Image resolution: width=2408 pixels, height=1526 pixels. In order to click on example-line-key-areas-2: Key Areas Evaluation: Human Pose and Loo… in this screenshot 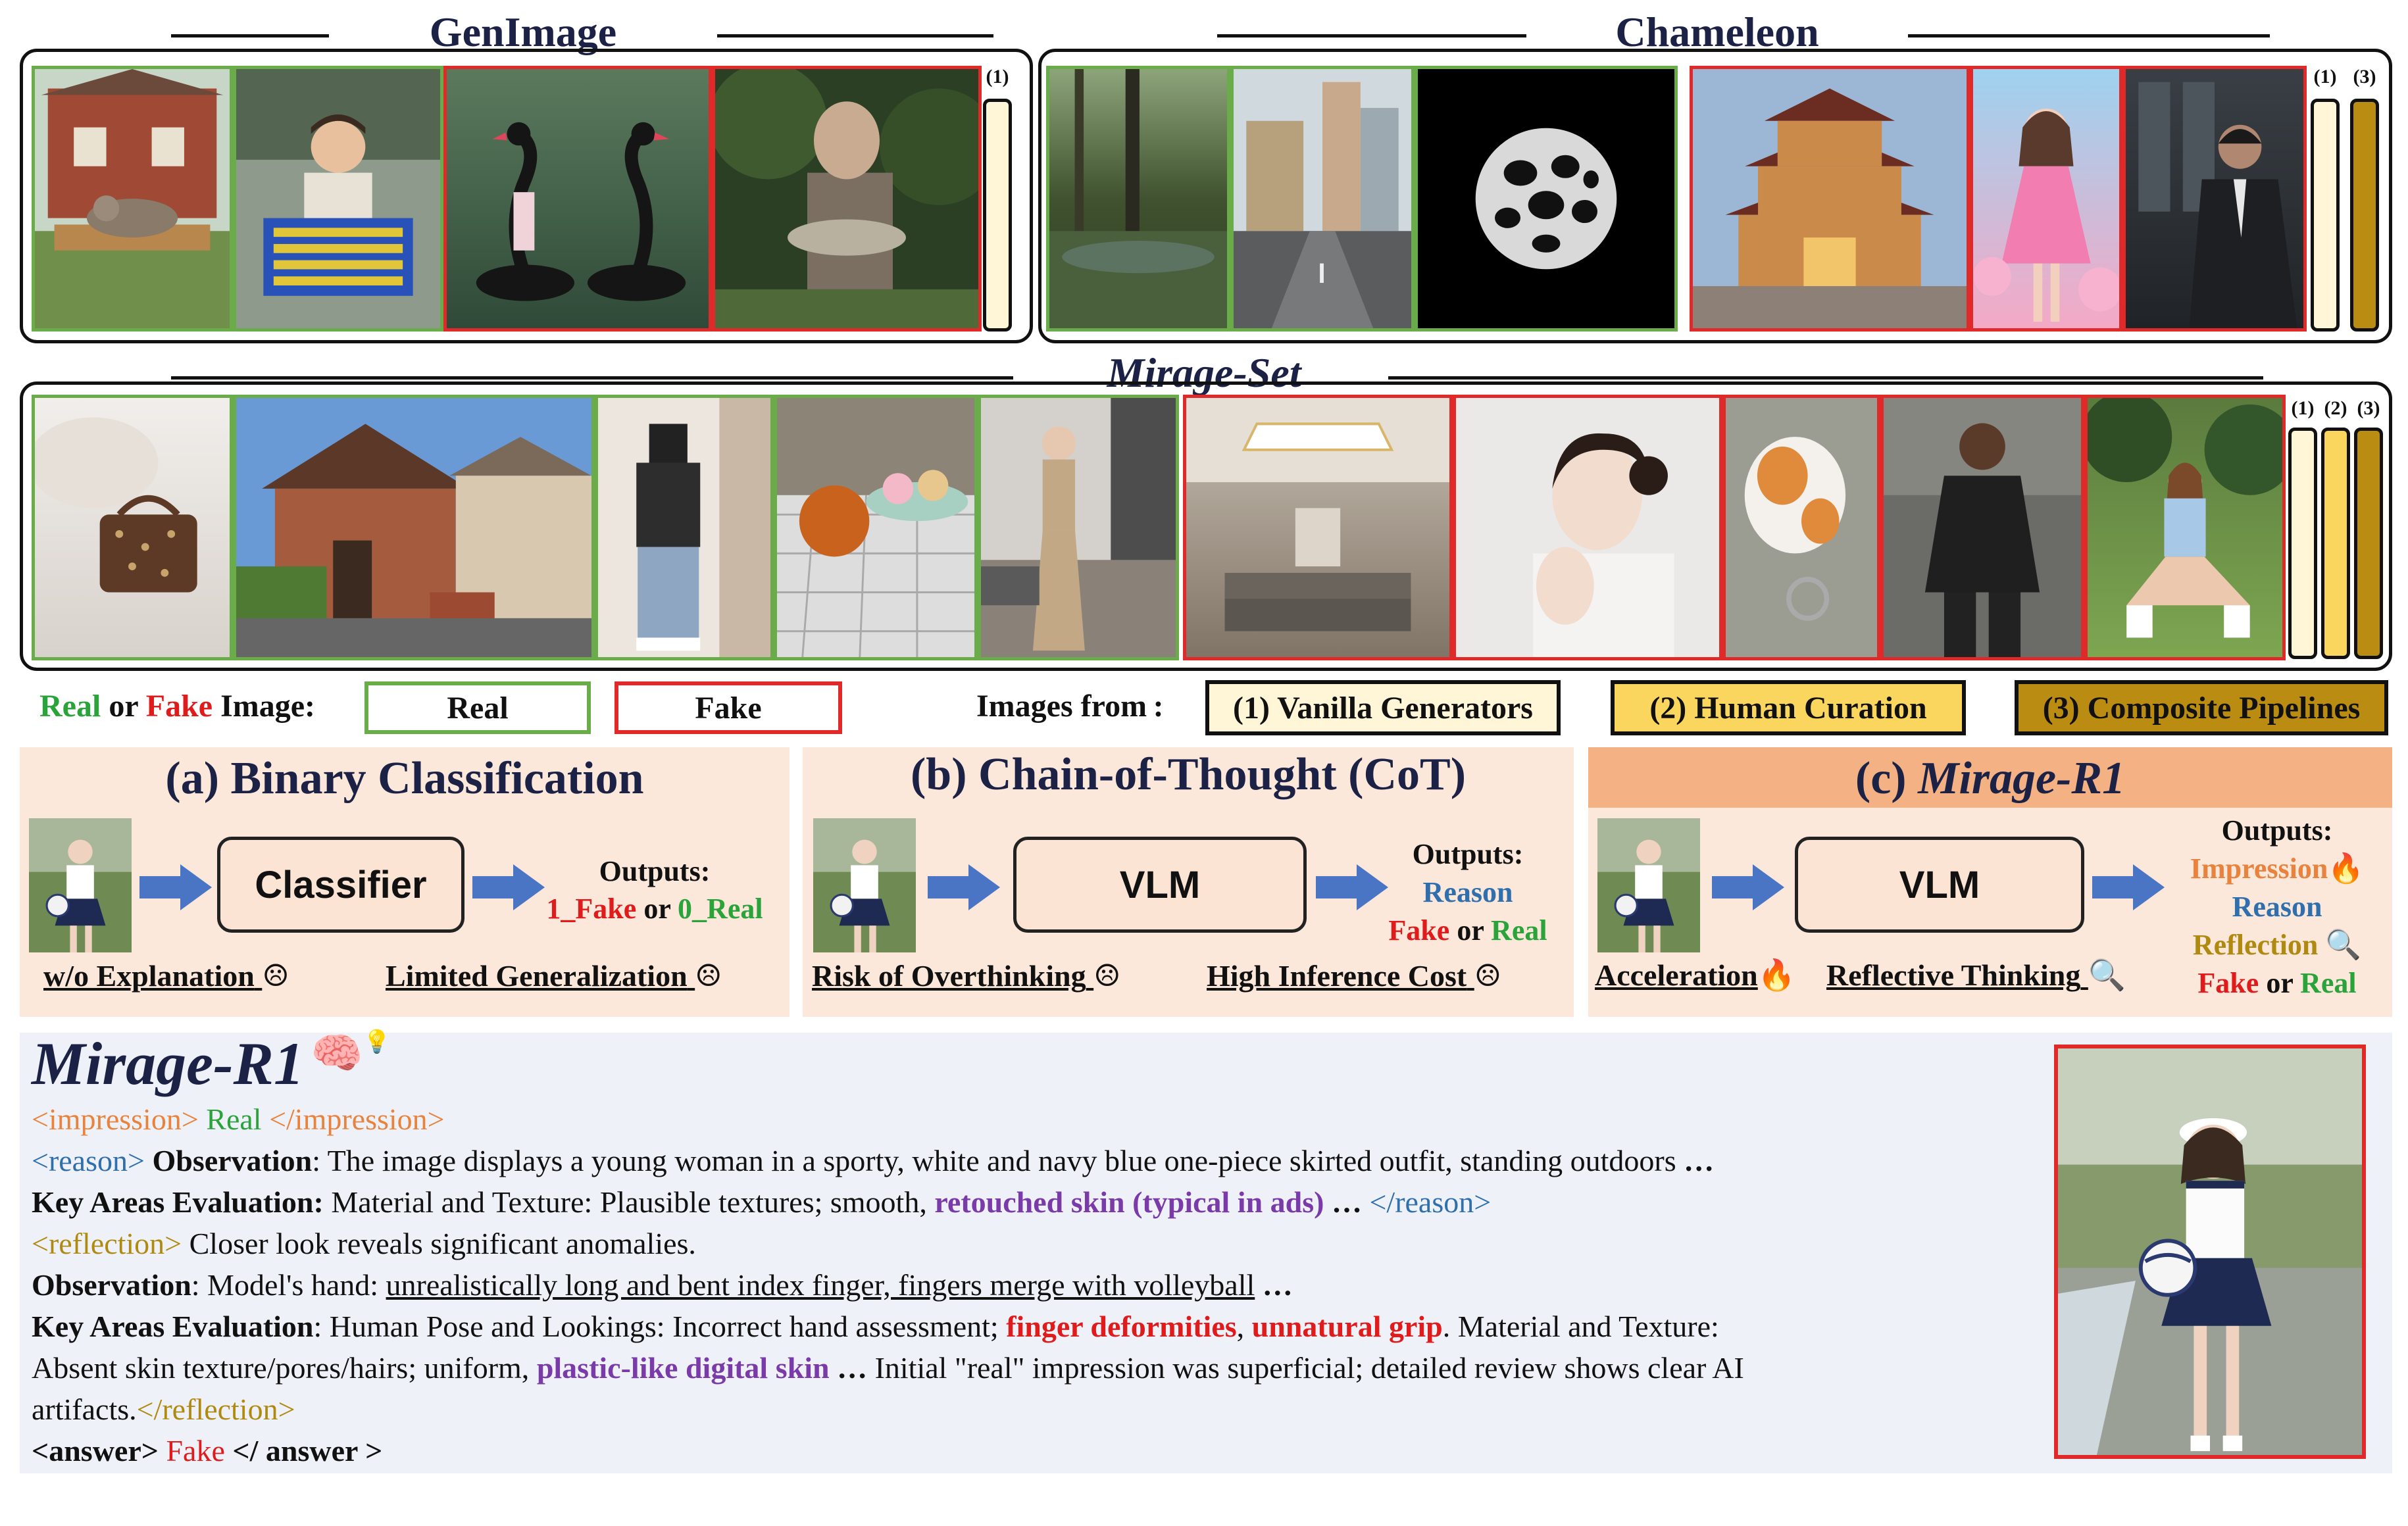, I will do `click(875, 1326)`.